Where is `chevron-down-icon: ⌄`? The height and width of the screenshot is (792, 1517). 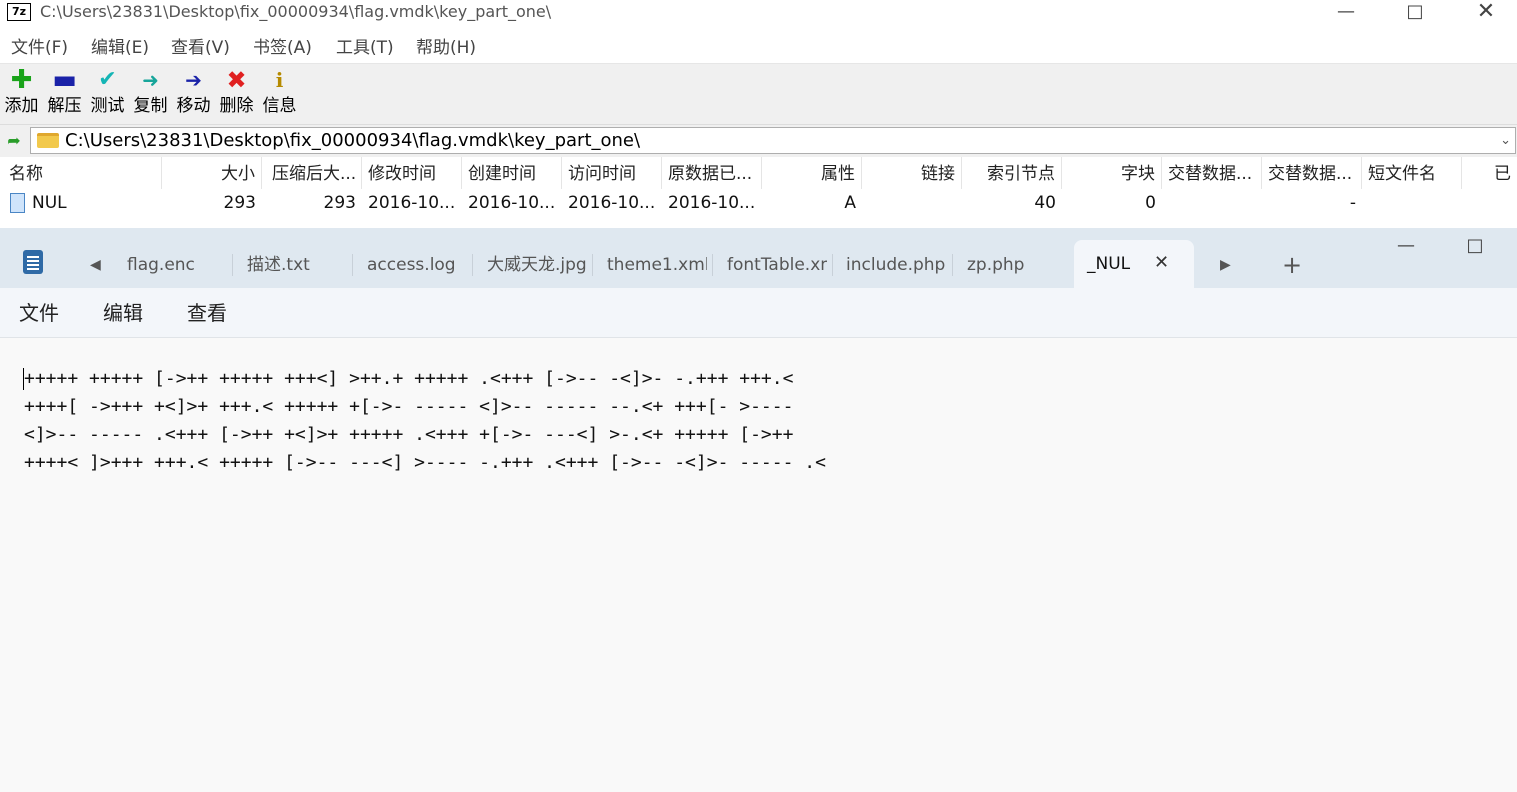
chevron-down-icon: ⌄ is located at coordinates (1505, 140).